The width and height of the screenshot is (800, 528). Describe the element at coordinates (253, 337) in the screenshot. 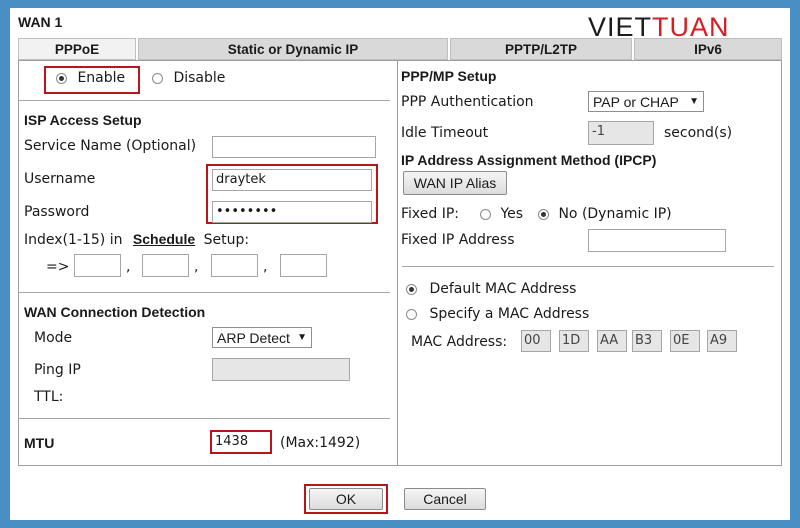

I see `mode-value: ARP Detect` at that location.